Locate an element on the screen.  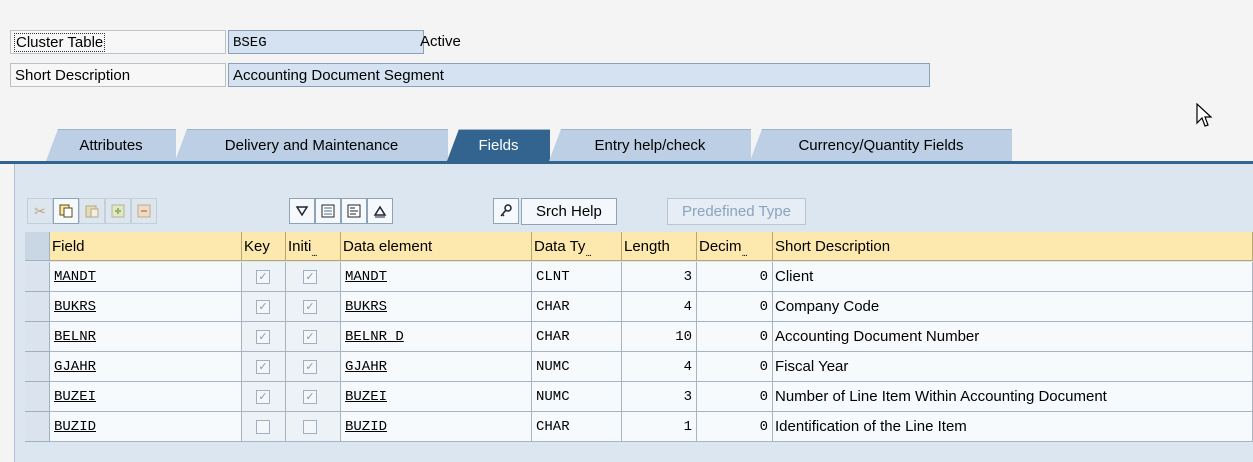
length-cell: 1 is located at coordinates (659, 427).